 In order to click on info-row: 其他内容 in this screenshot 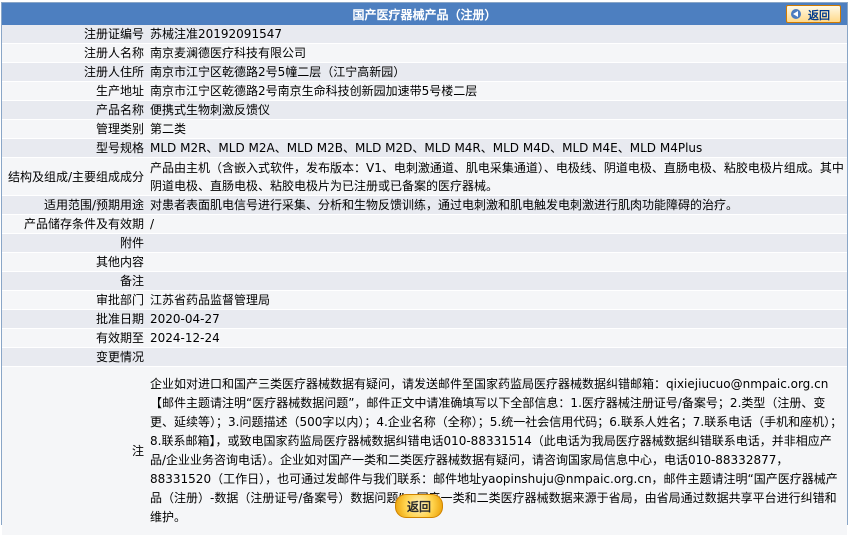, I will do `click(424, 262)`.